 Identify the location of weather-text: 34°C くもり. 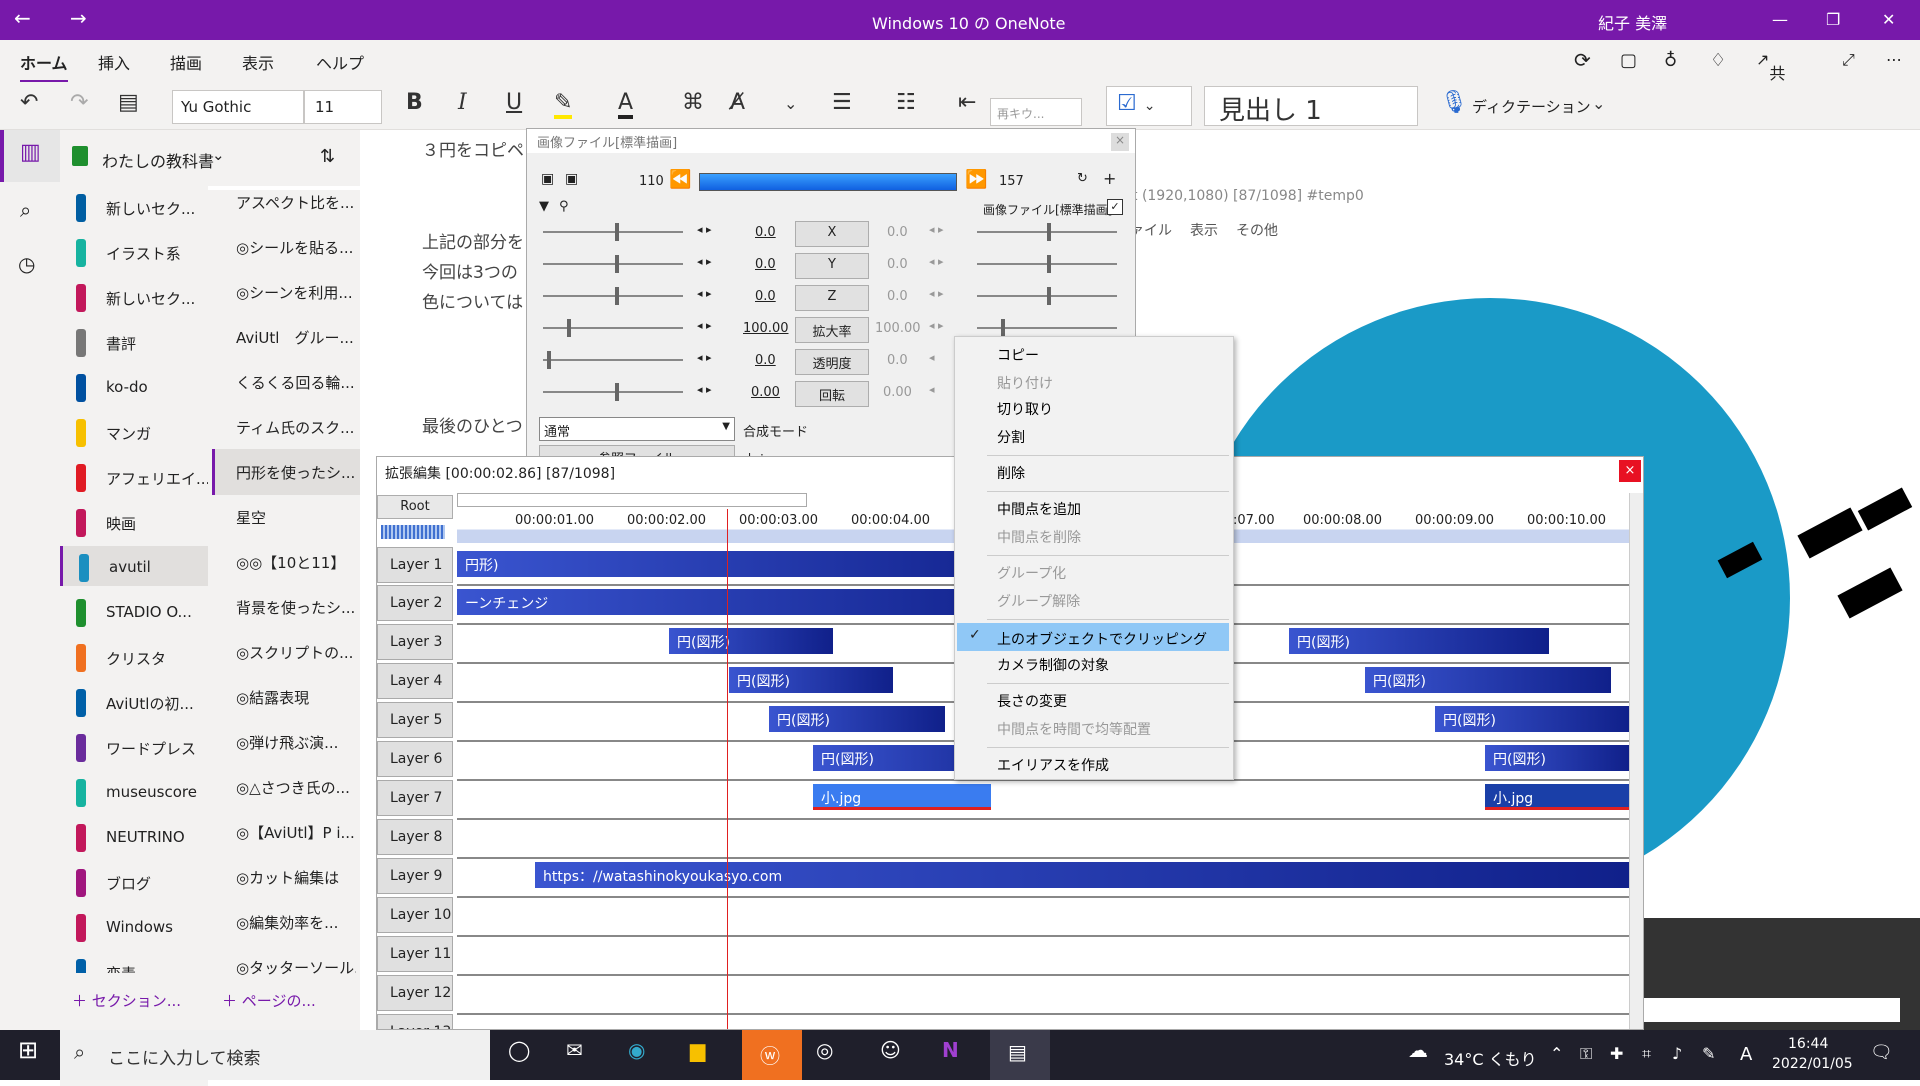
(1490, 1058).